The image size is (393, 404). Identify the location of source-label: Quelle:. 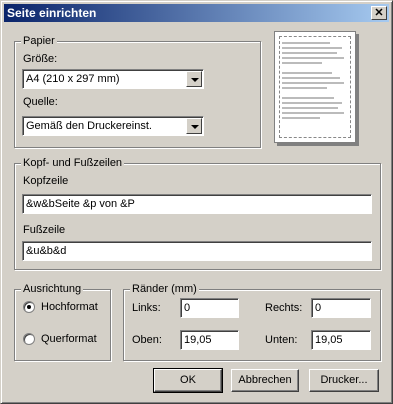
(40, 102).